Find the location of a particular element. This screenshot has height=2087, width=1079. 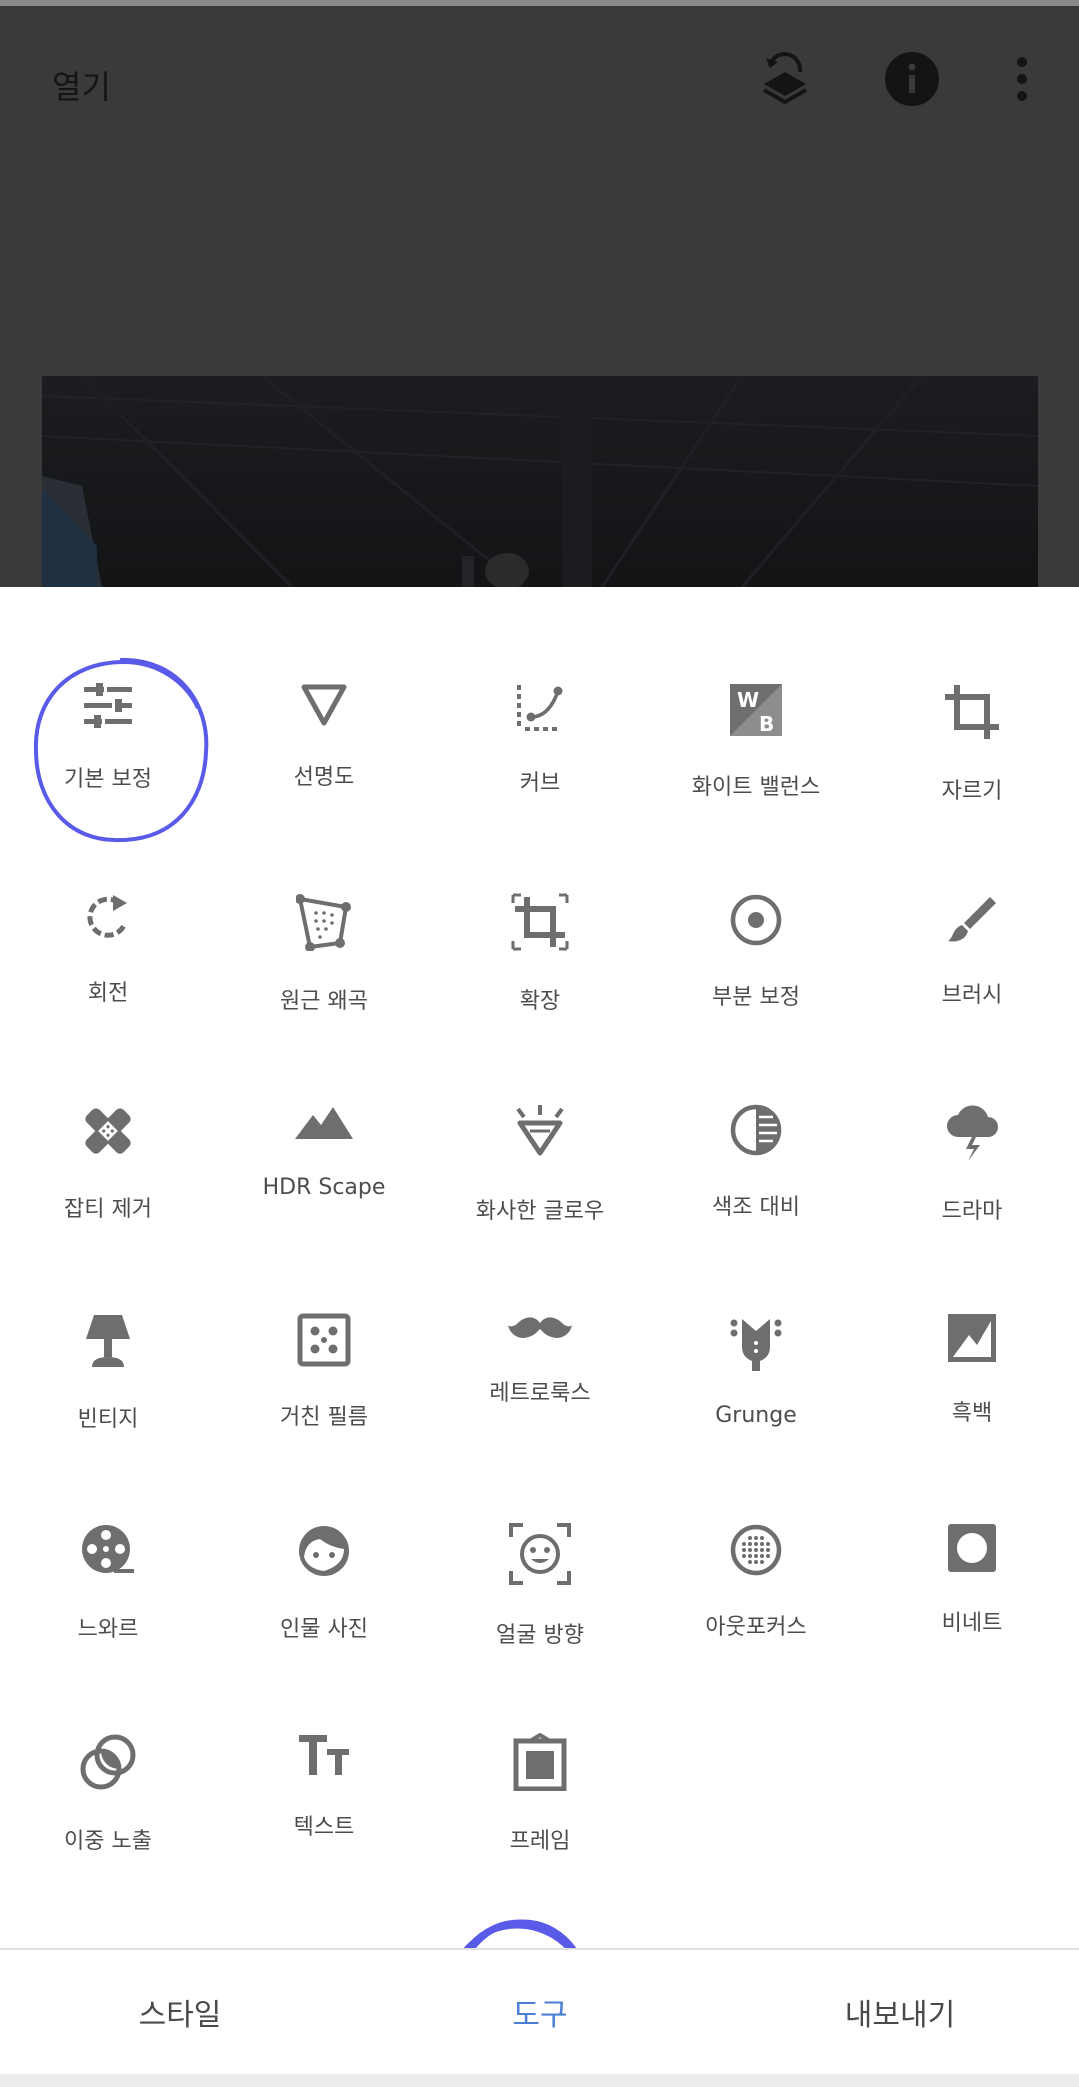

lamp-icon is located at coordinates (108, 1341).